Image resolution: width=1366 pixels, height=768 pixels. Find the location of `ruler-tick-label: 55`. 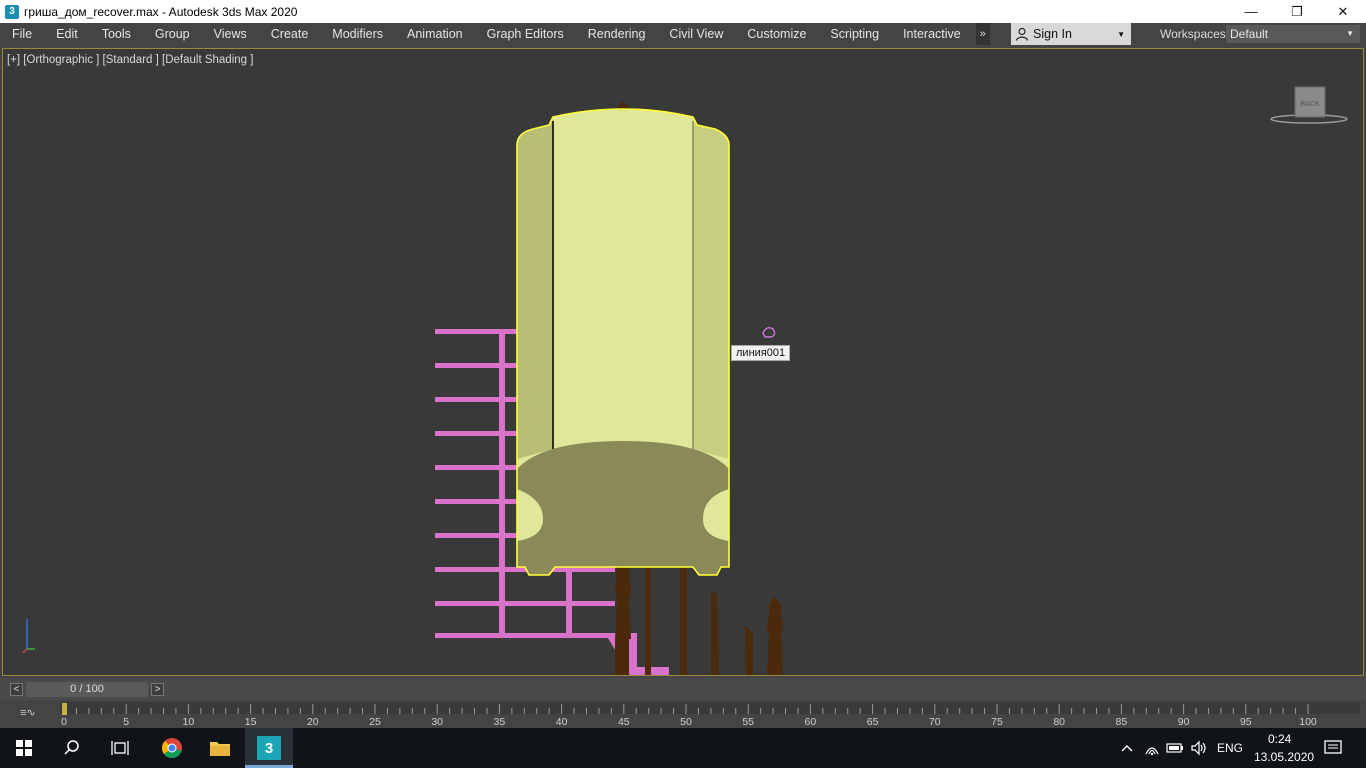

ruler-tick-label: 55 is located at coordinates (748, 722).